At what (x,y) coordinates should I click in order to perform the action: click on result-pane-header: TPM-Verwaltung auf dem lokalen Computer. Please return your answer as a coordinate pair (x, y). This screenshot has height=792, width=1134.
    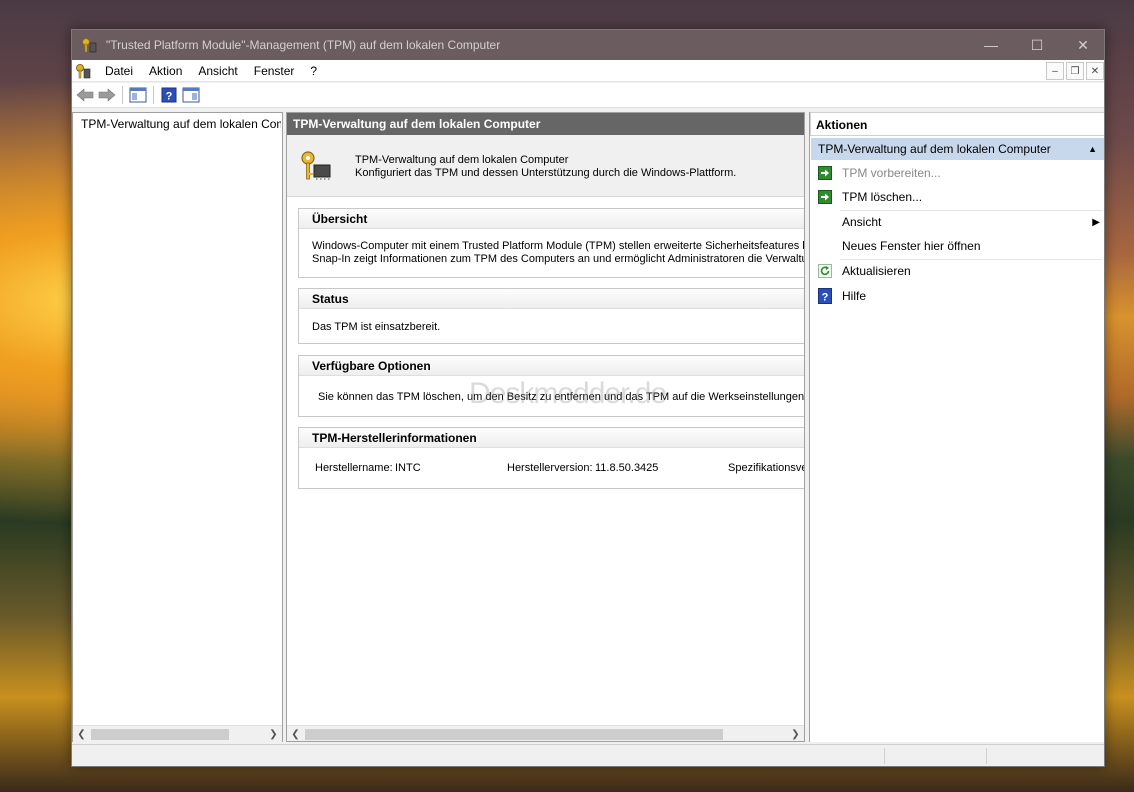
    Looking at the image, I should click on (545, 124).